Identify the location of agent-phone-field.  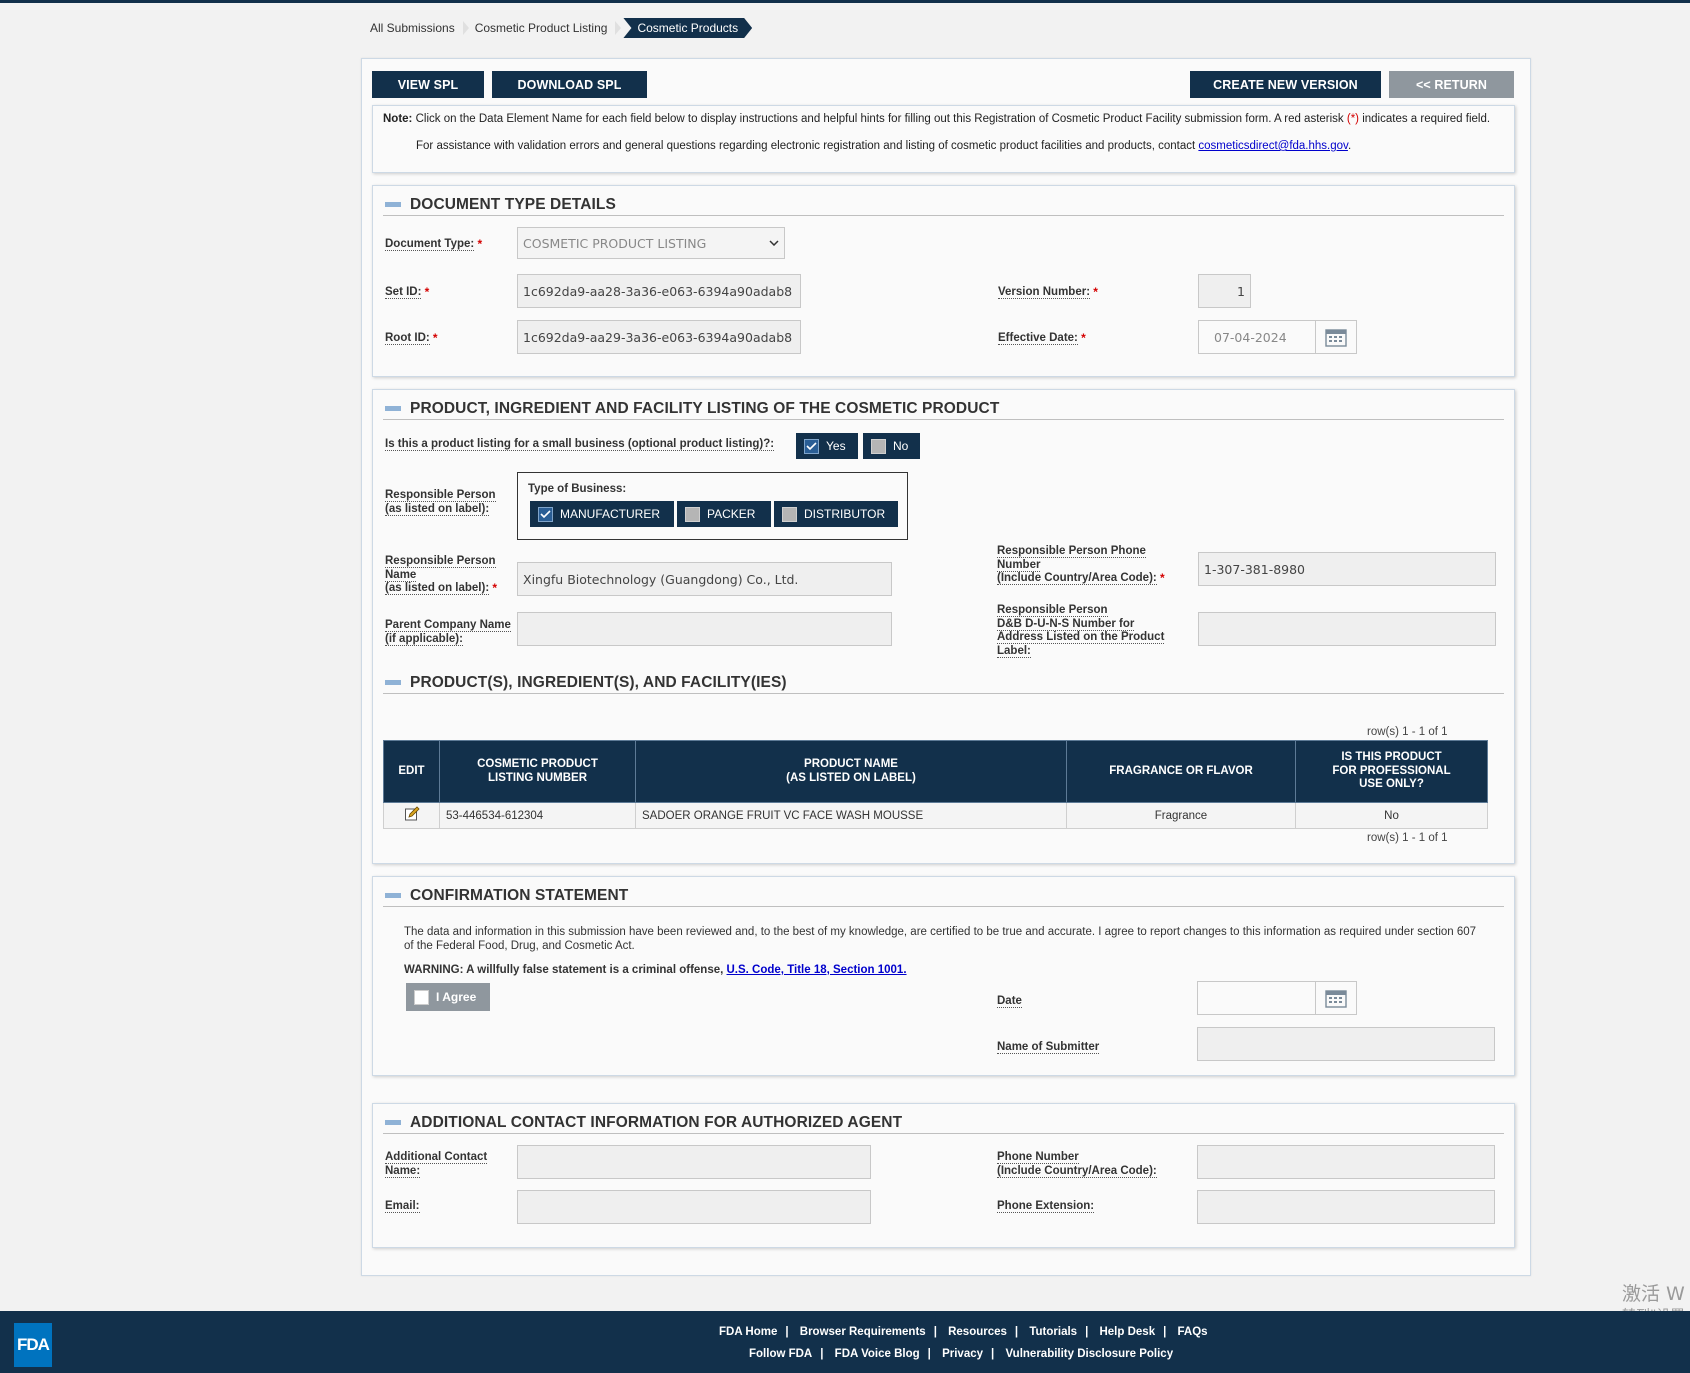
(1346, 1162).